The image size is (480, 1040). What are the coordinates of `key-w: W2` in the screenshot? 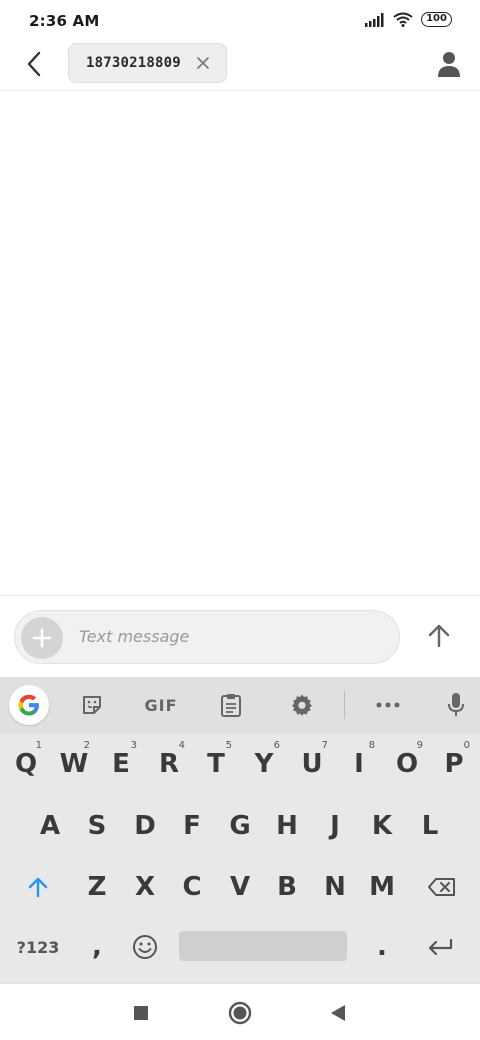 It's located at (74, 764).